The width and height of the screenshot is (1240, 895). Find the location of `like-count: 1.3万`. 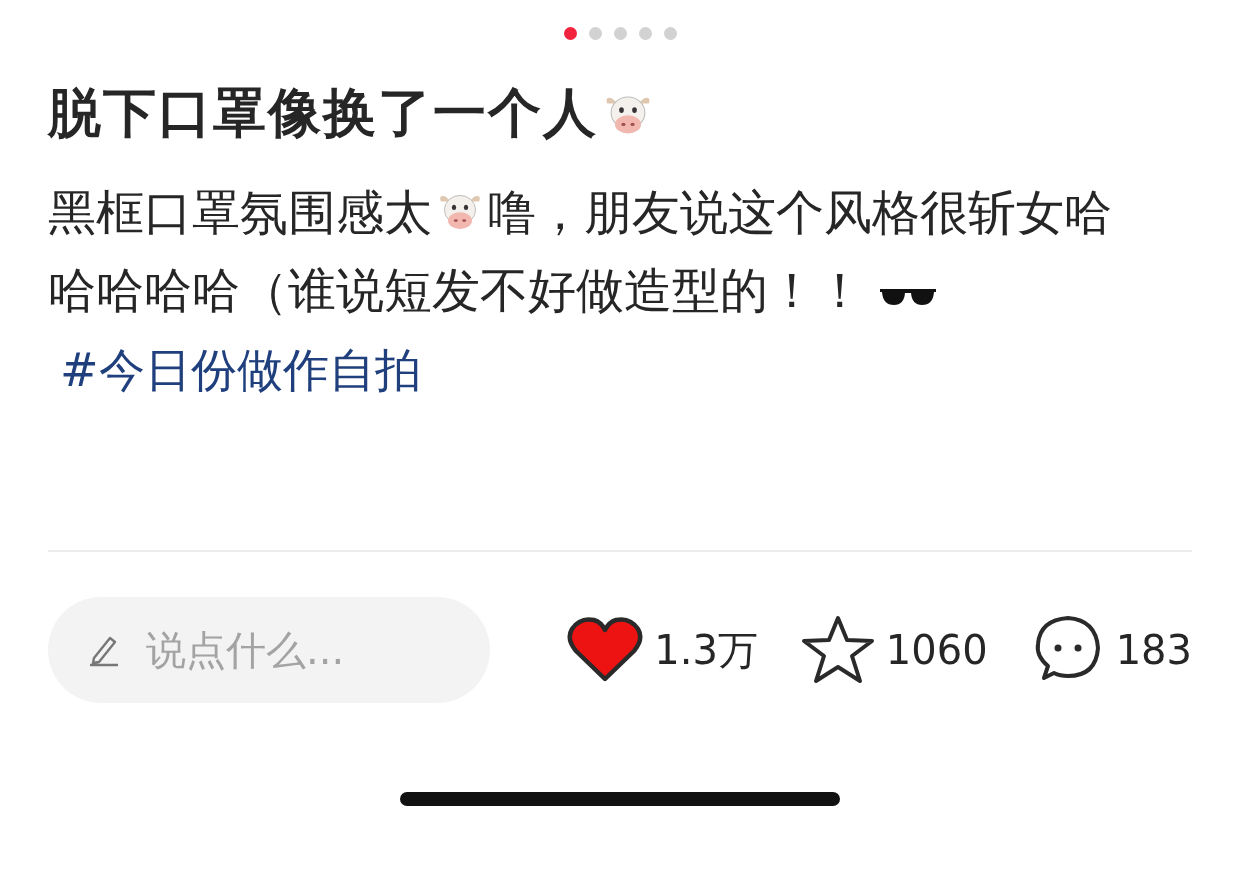

like-count: 1.3万 is located at coordinates (706, 650).